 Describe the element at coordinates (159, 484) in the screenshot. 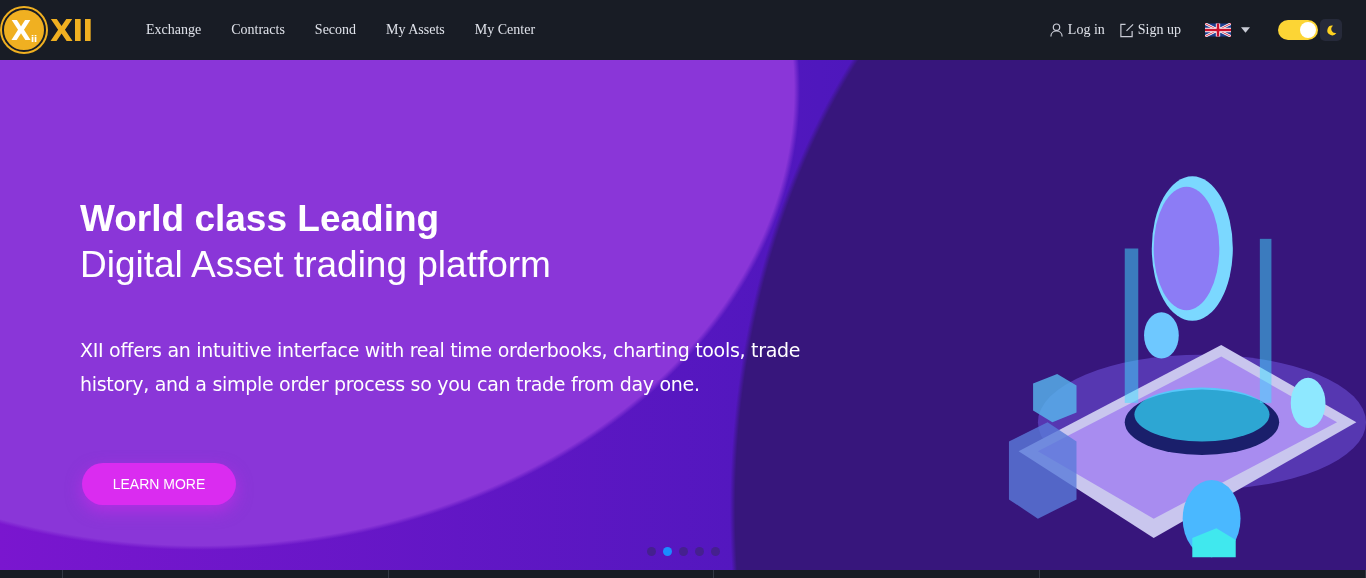

I see `learn-more-button: LEARN MORE` at that location.